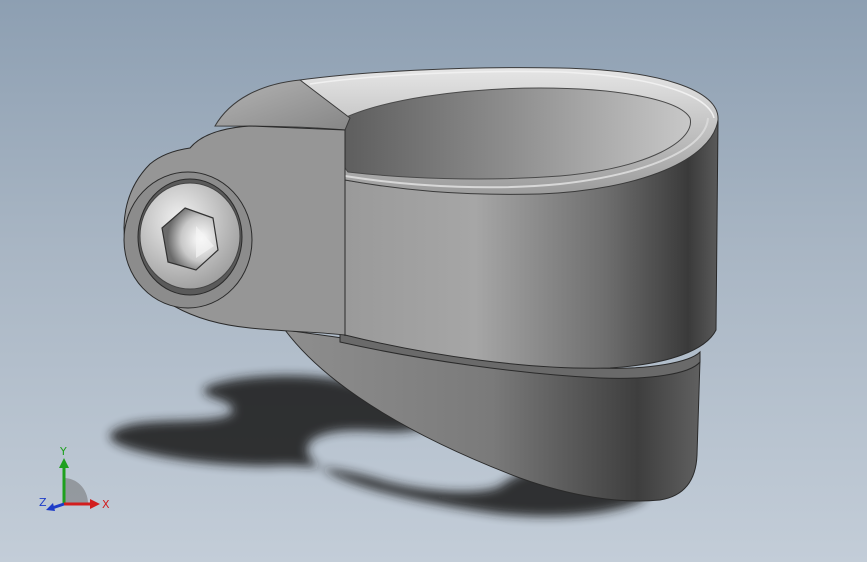 The width and height of the screenshot is (867, 562). Describe the element at coordinates (95, 504) in the screenshot. I see `x-axis-arrow` at that location.